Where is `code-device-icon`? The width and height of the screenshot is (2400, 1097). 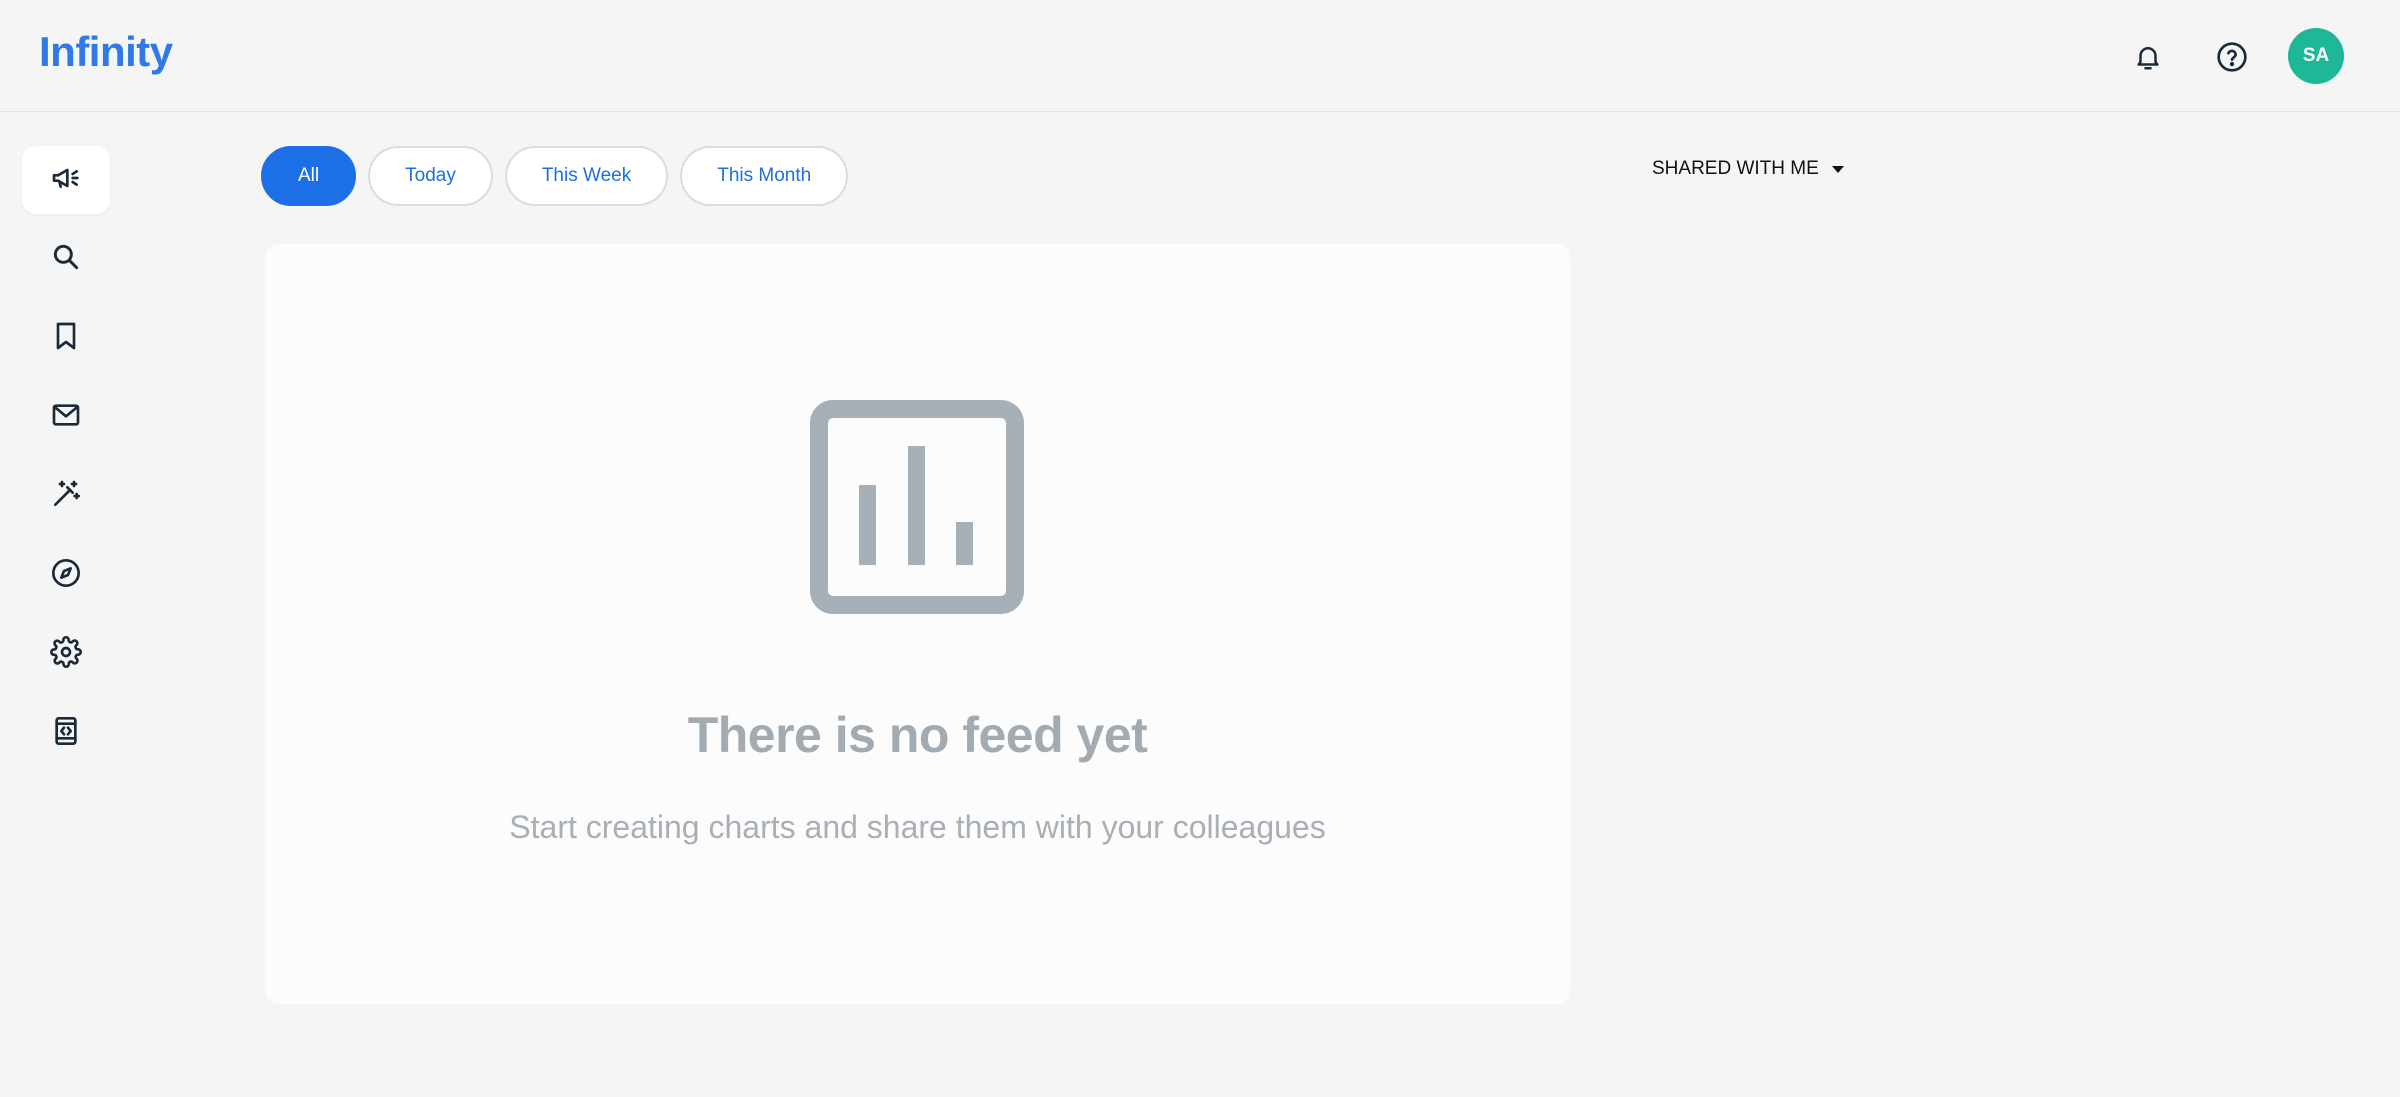
code-device-icon is located at coordinates (66, 733).